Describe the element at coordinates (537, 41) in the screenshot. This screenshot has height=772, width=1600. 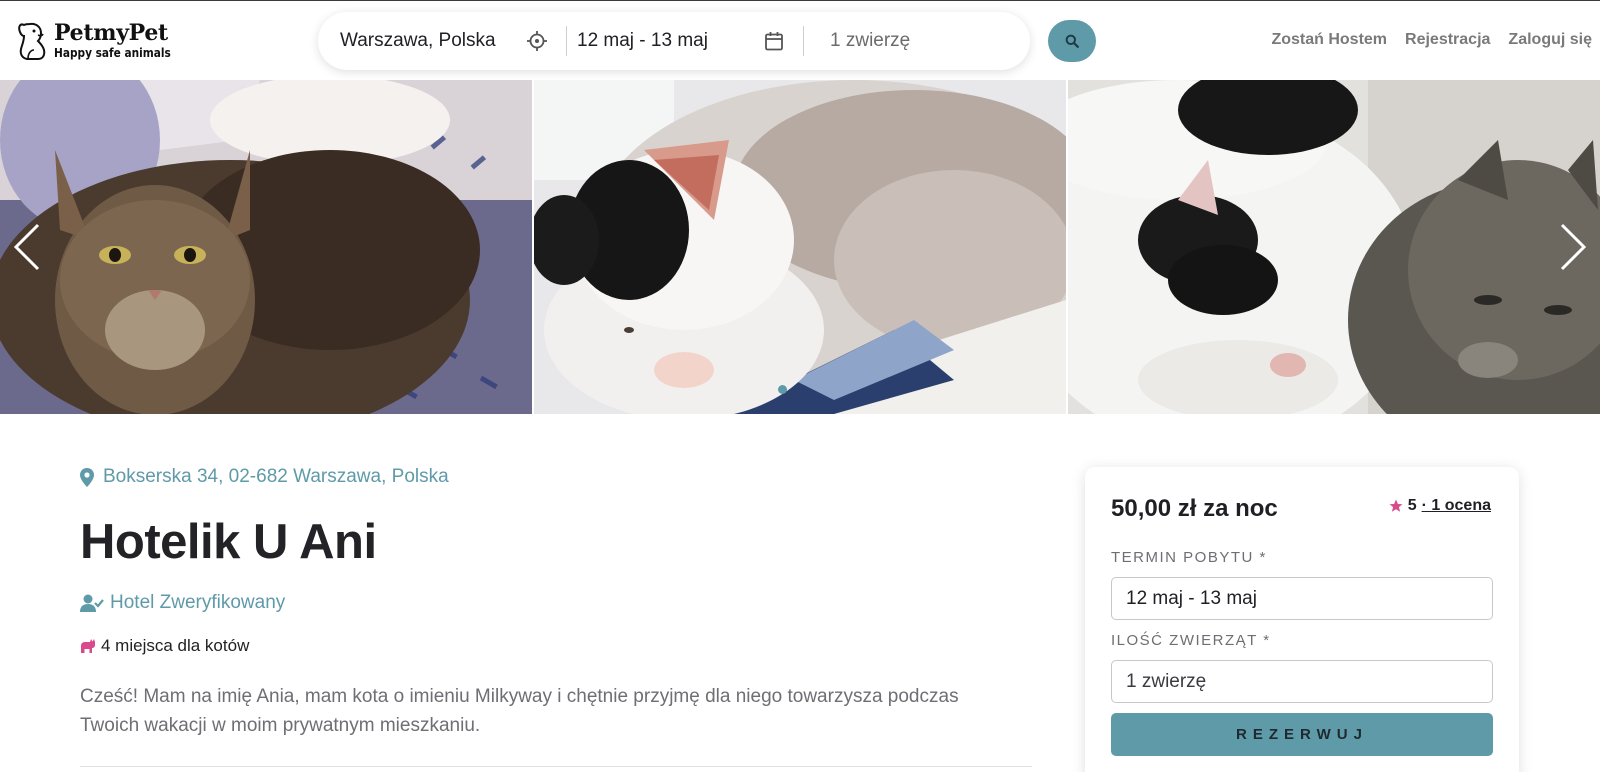
I see `crosshair-icon` at that location.